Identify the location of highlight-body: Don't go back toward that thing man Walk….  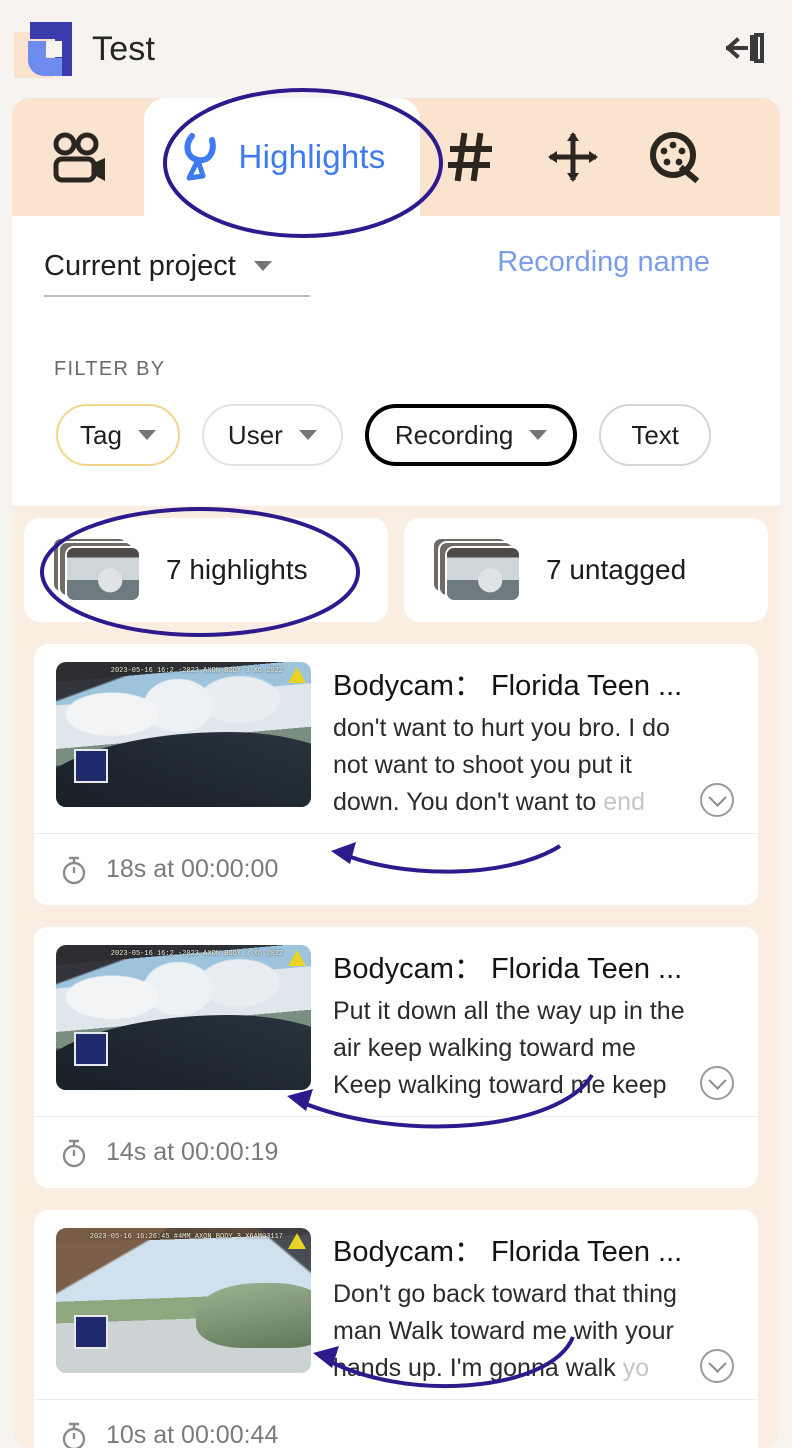
(505, 1331).